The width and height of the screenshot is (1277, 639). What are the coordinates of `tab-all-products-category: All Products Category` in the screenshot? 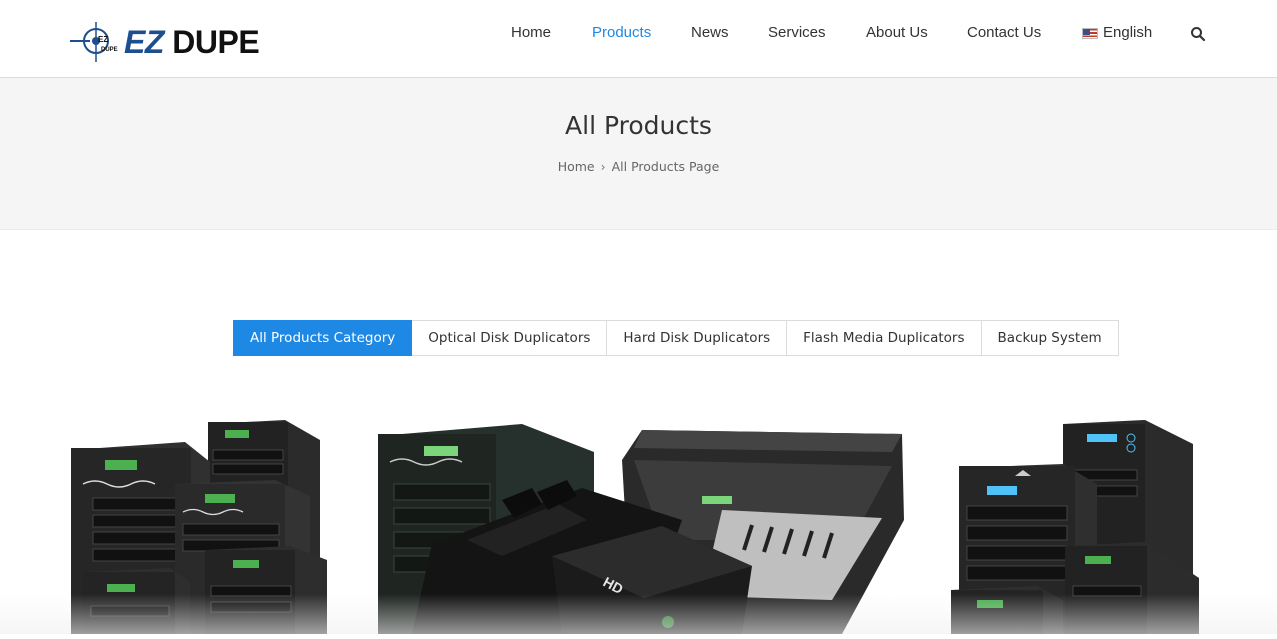 It's located at (323, 338).